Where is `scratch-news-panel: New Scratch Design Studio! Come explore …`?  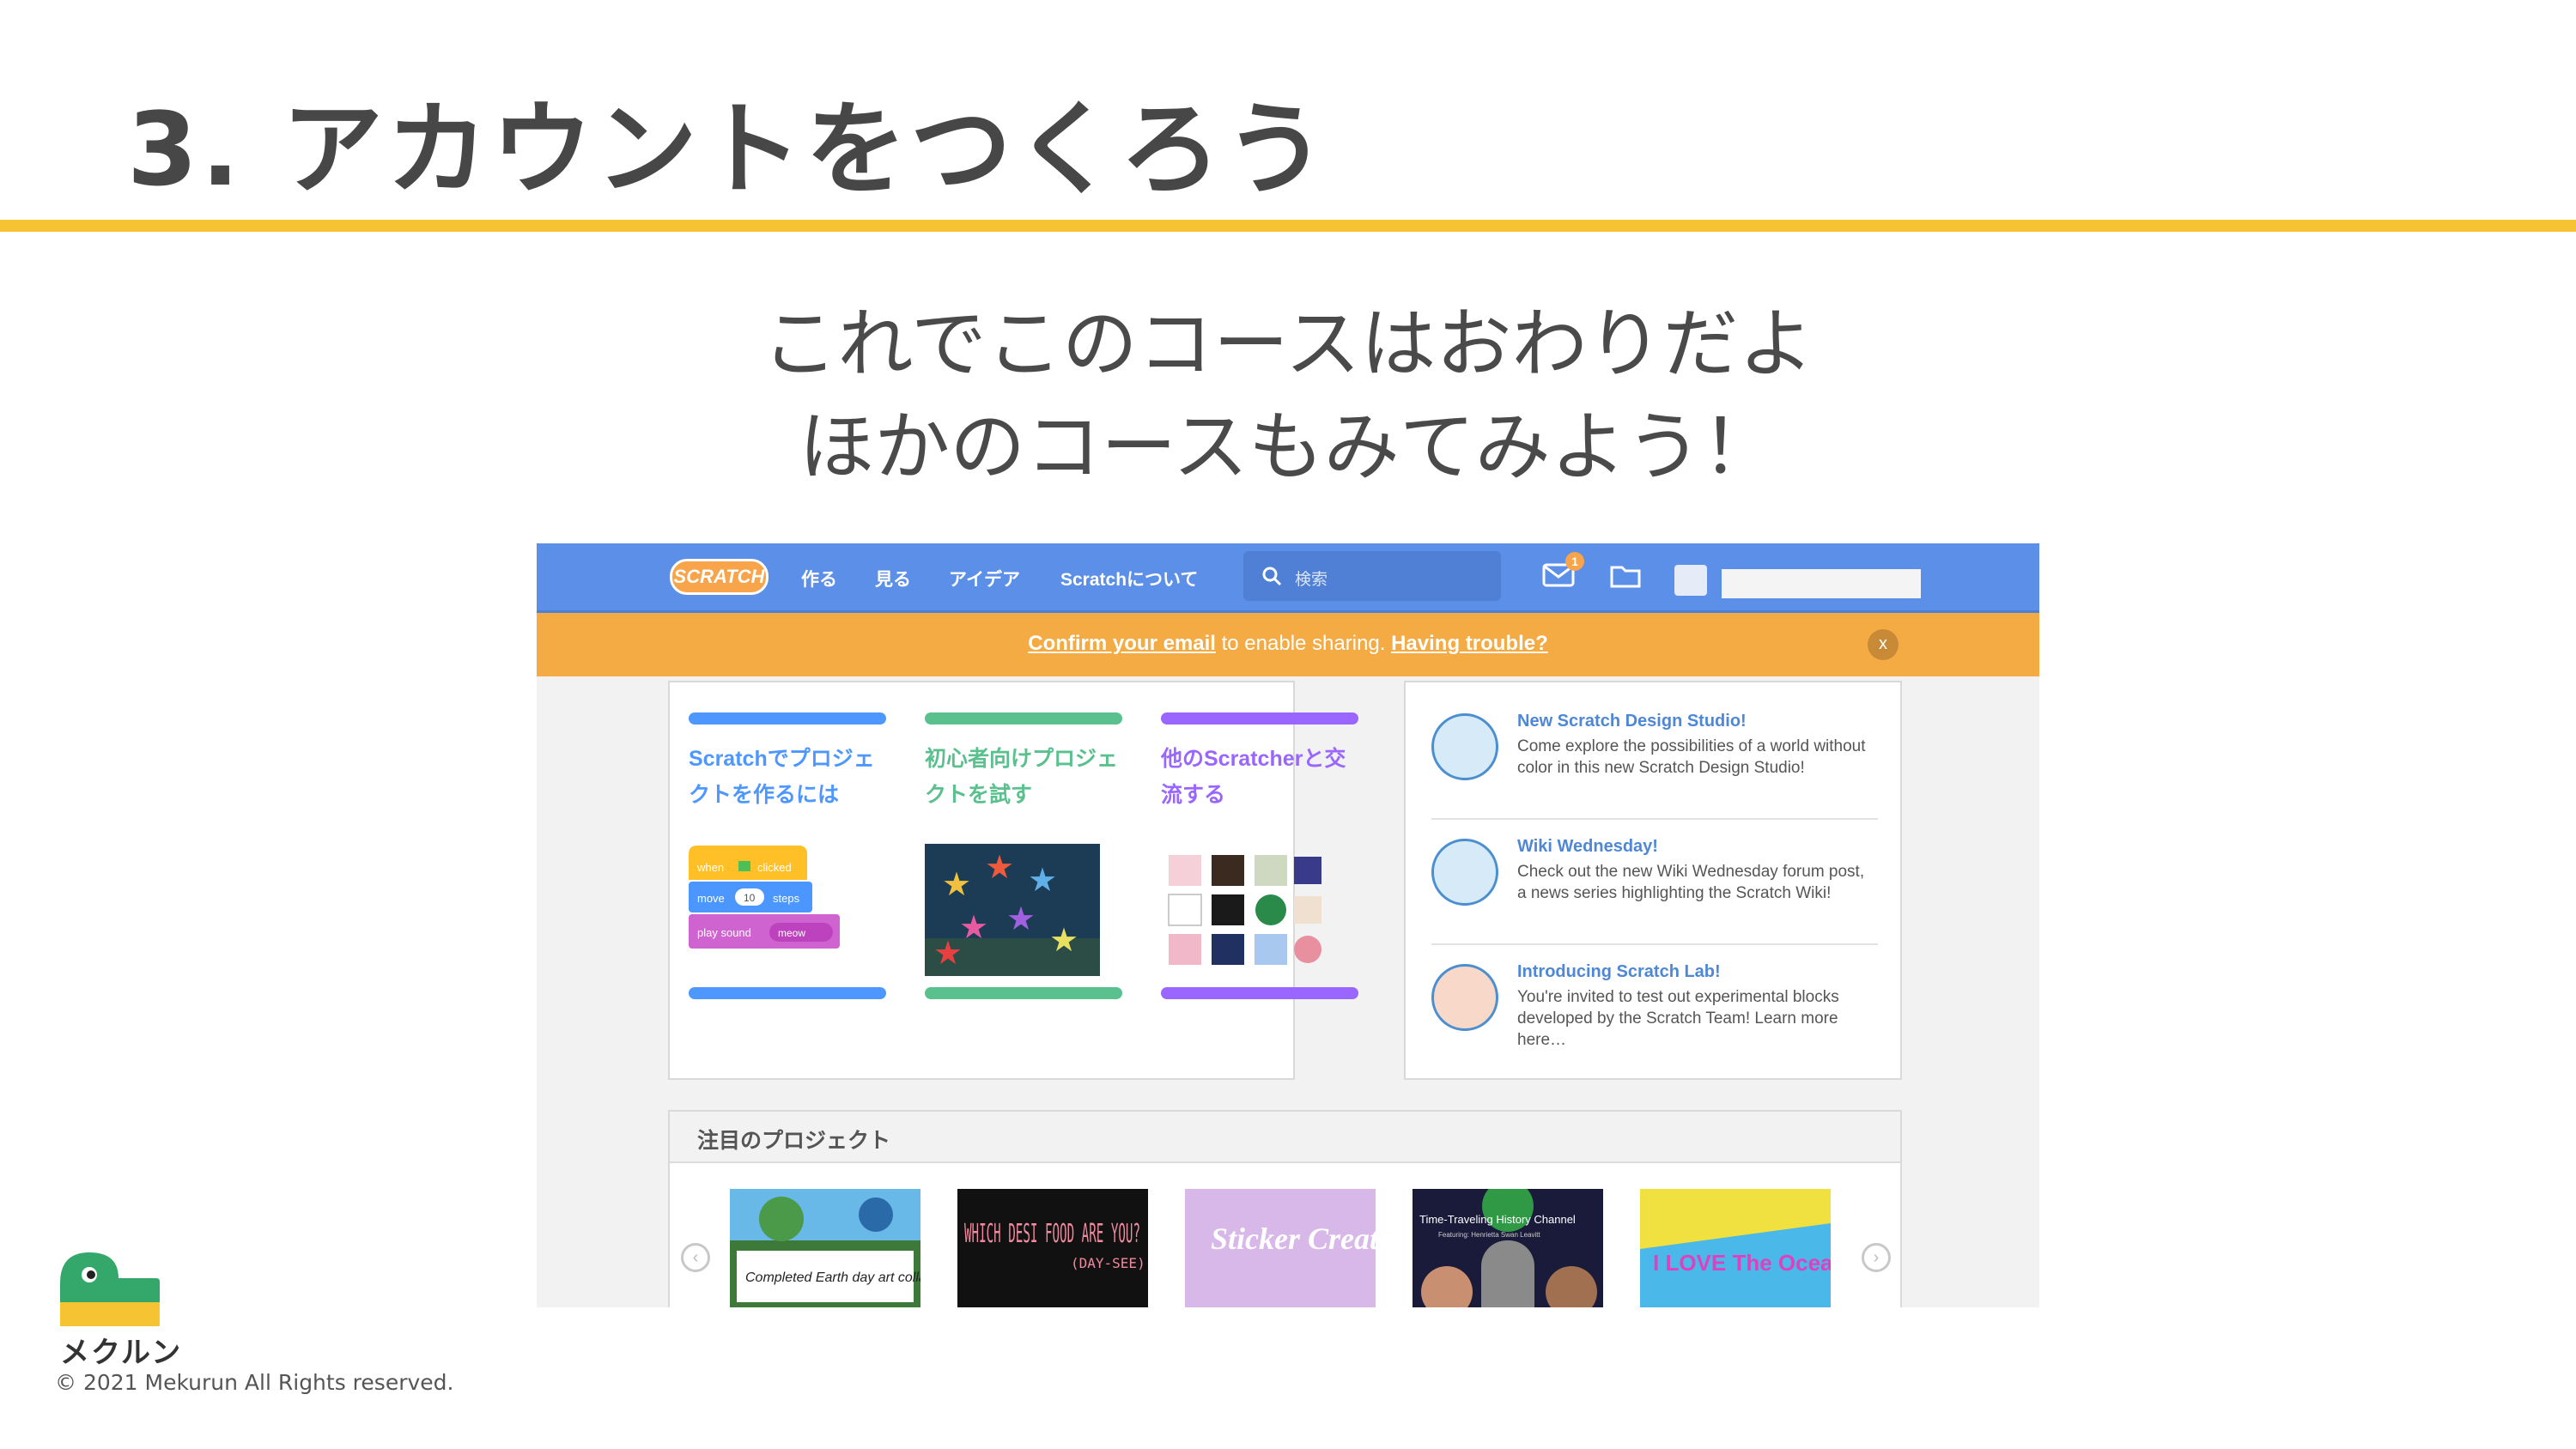 scratch-news-panel: New Scratch Design Studio! Come explore … is located at coordinates (1653, 880).